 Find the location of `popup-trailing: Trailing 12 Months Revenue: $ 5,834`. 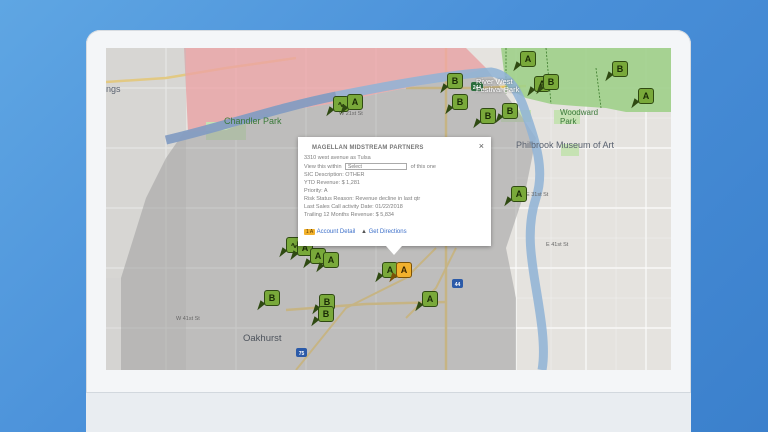

popup-trailing: Trailing 12 Months Revenue: $ 5,834 is located at coordinates (349, 215).